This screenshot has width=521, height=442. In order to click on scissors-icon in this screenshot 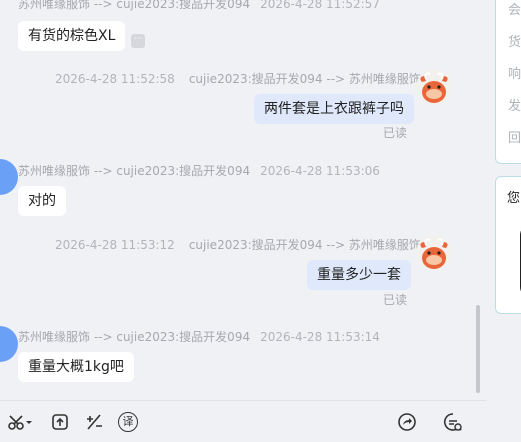, I will do `click(17, 422)`.